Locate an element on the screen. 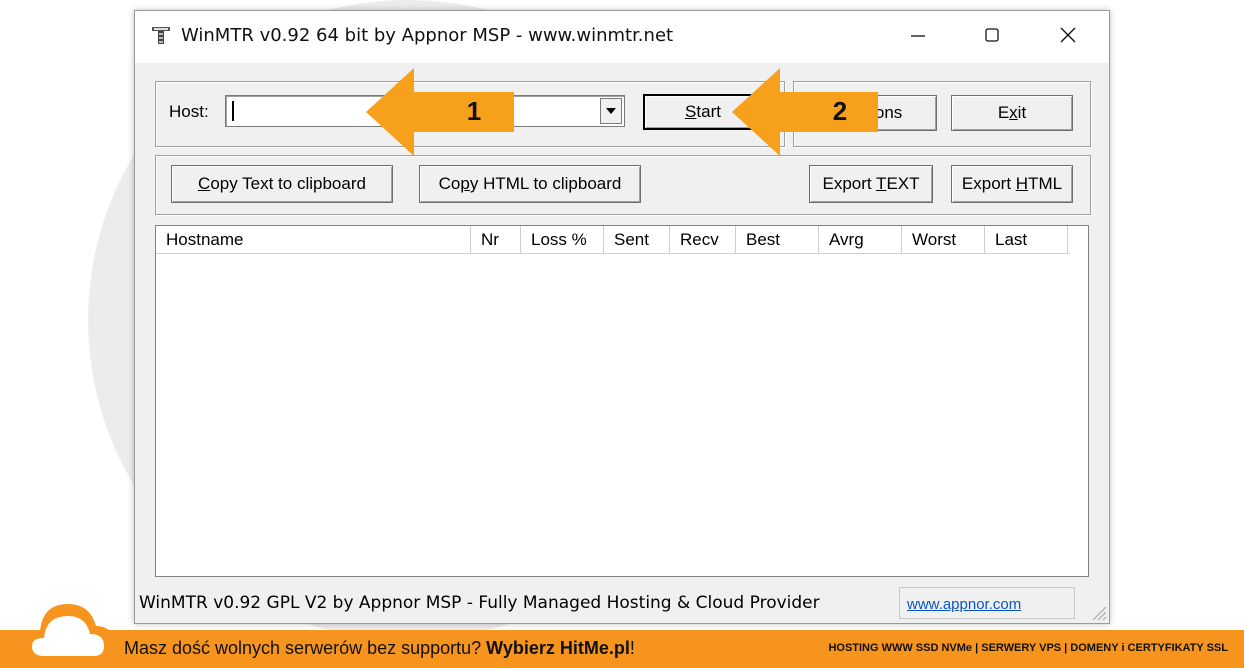  text-caret is located at coordinates (233, 111).